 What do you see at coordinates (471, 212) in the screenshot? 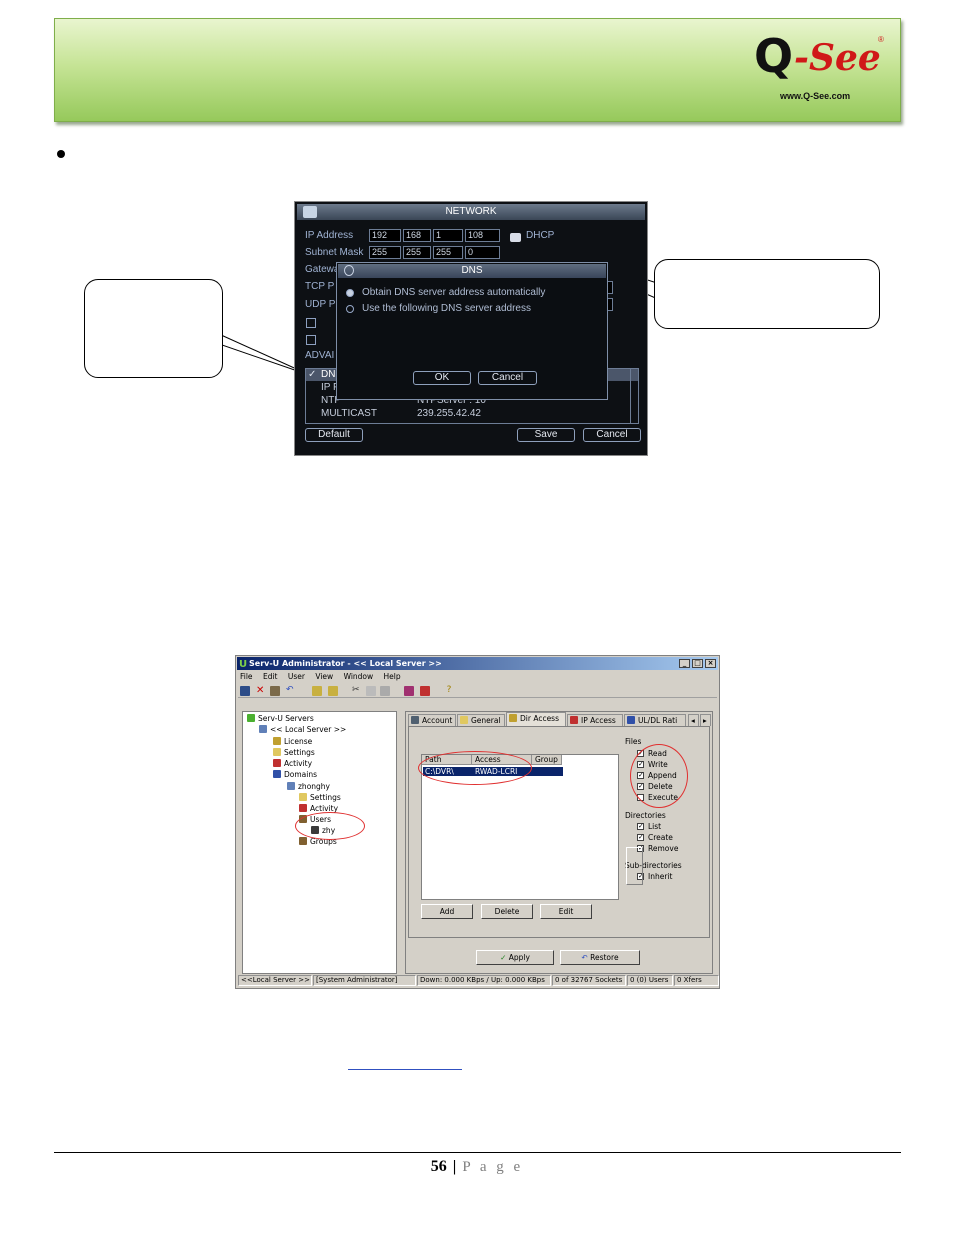
I see `network-title-bar: NETWORK` at bounding box center [471, 212].